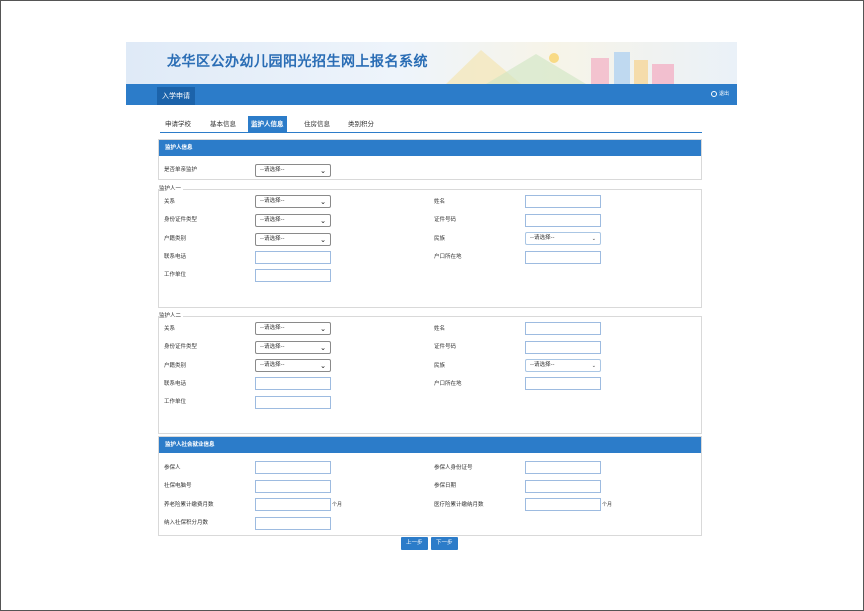 This screenshot has width=864, height=611. I want to click on header-banner: 龙华区公办幼儿园阳光招生网上报名系统, so click(431, 63).